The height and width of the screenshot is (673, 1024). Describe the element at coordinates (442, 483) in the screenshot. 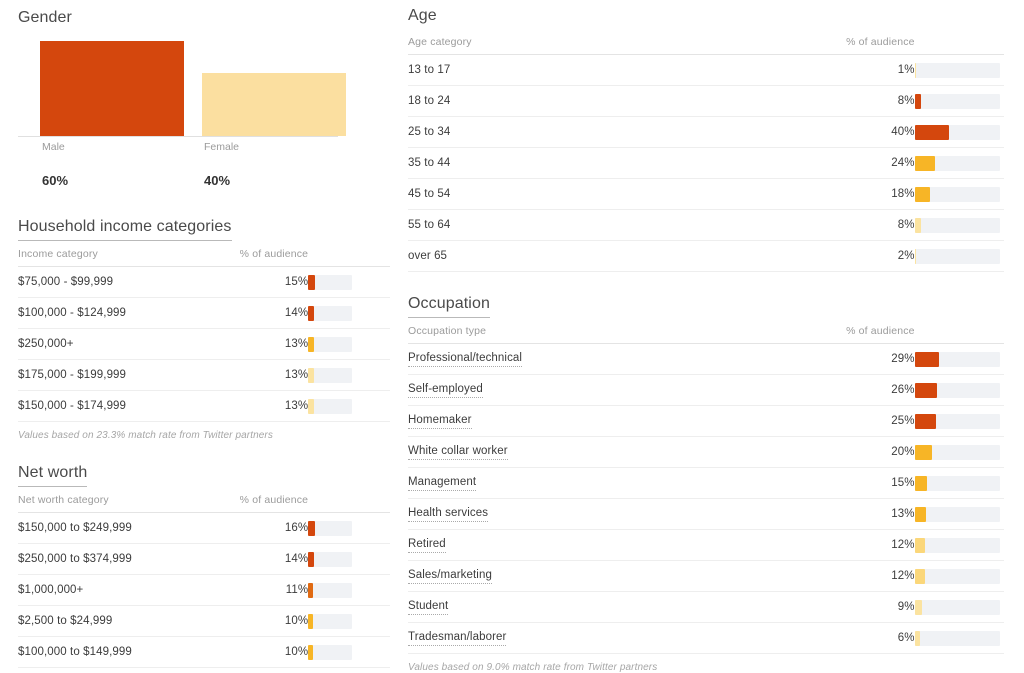

I see `row-category-label: Management` at that location.